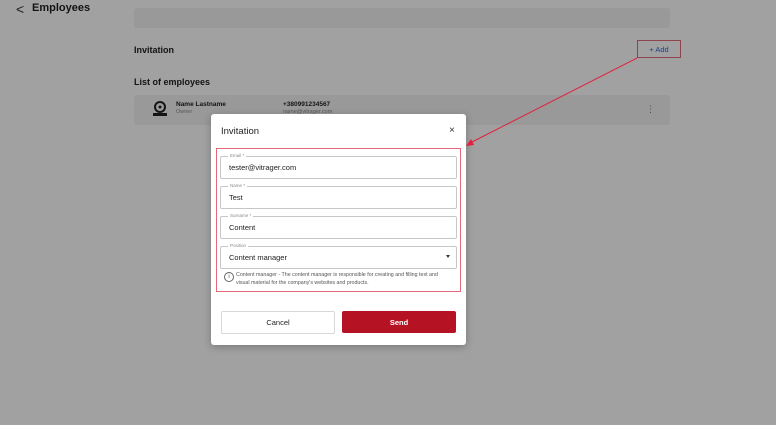  Describe the element at coordinates (229, 277) in the screenshot. I see `info-icon: i` at that location.